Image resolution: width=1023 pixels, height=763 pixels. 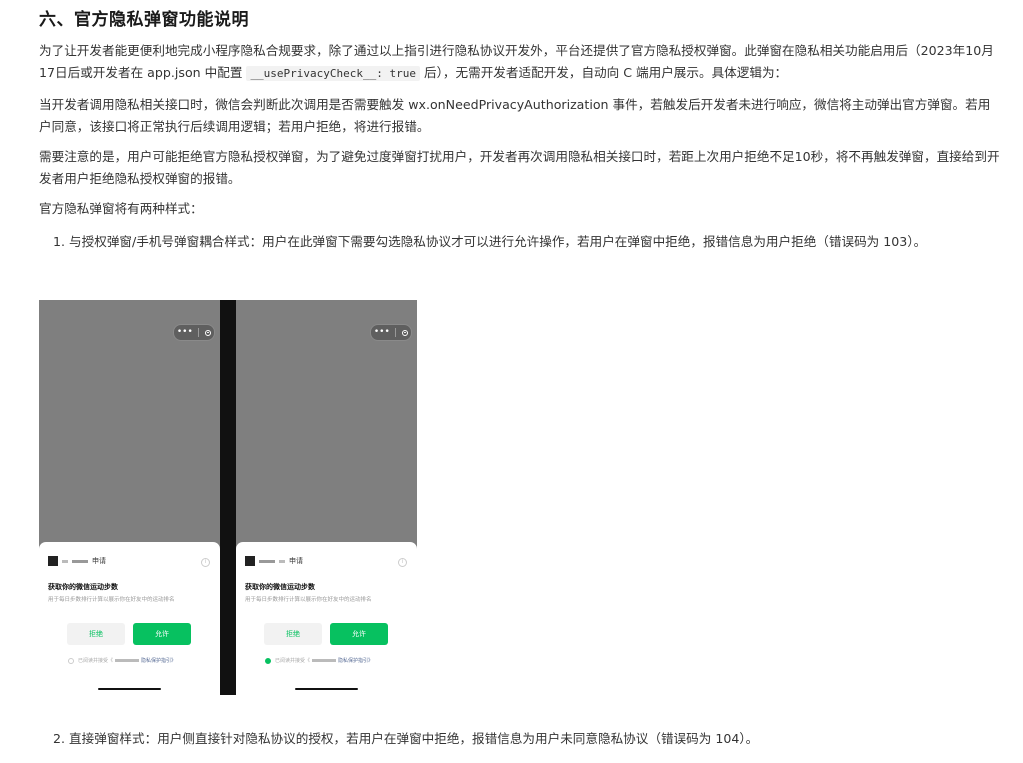 I want to click on consent-checkbox, so click(x=71, y=660).